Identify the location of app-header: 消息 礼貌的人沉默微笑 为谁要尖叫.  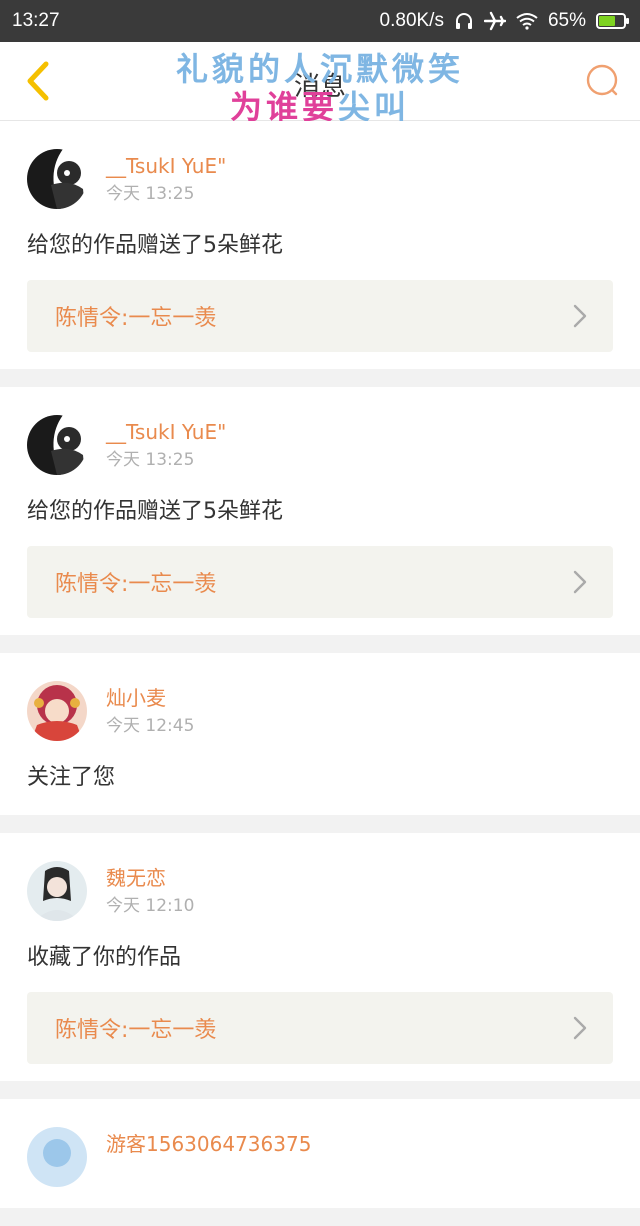
(320, 84).